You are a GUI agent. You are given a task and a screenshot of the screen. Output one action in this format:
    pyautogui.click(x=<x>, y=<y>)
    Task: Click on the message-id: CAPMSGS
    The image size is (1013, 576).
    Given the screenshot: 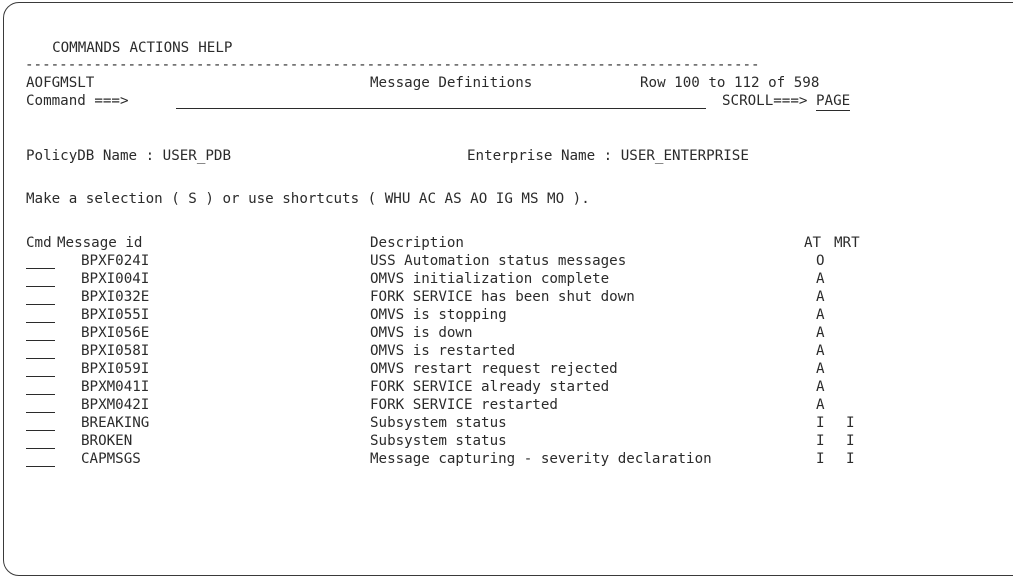 What is the action you would take?
    pyautogui.click(x=111, y=459)
    